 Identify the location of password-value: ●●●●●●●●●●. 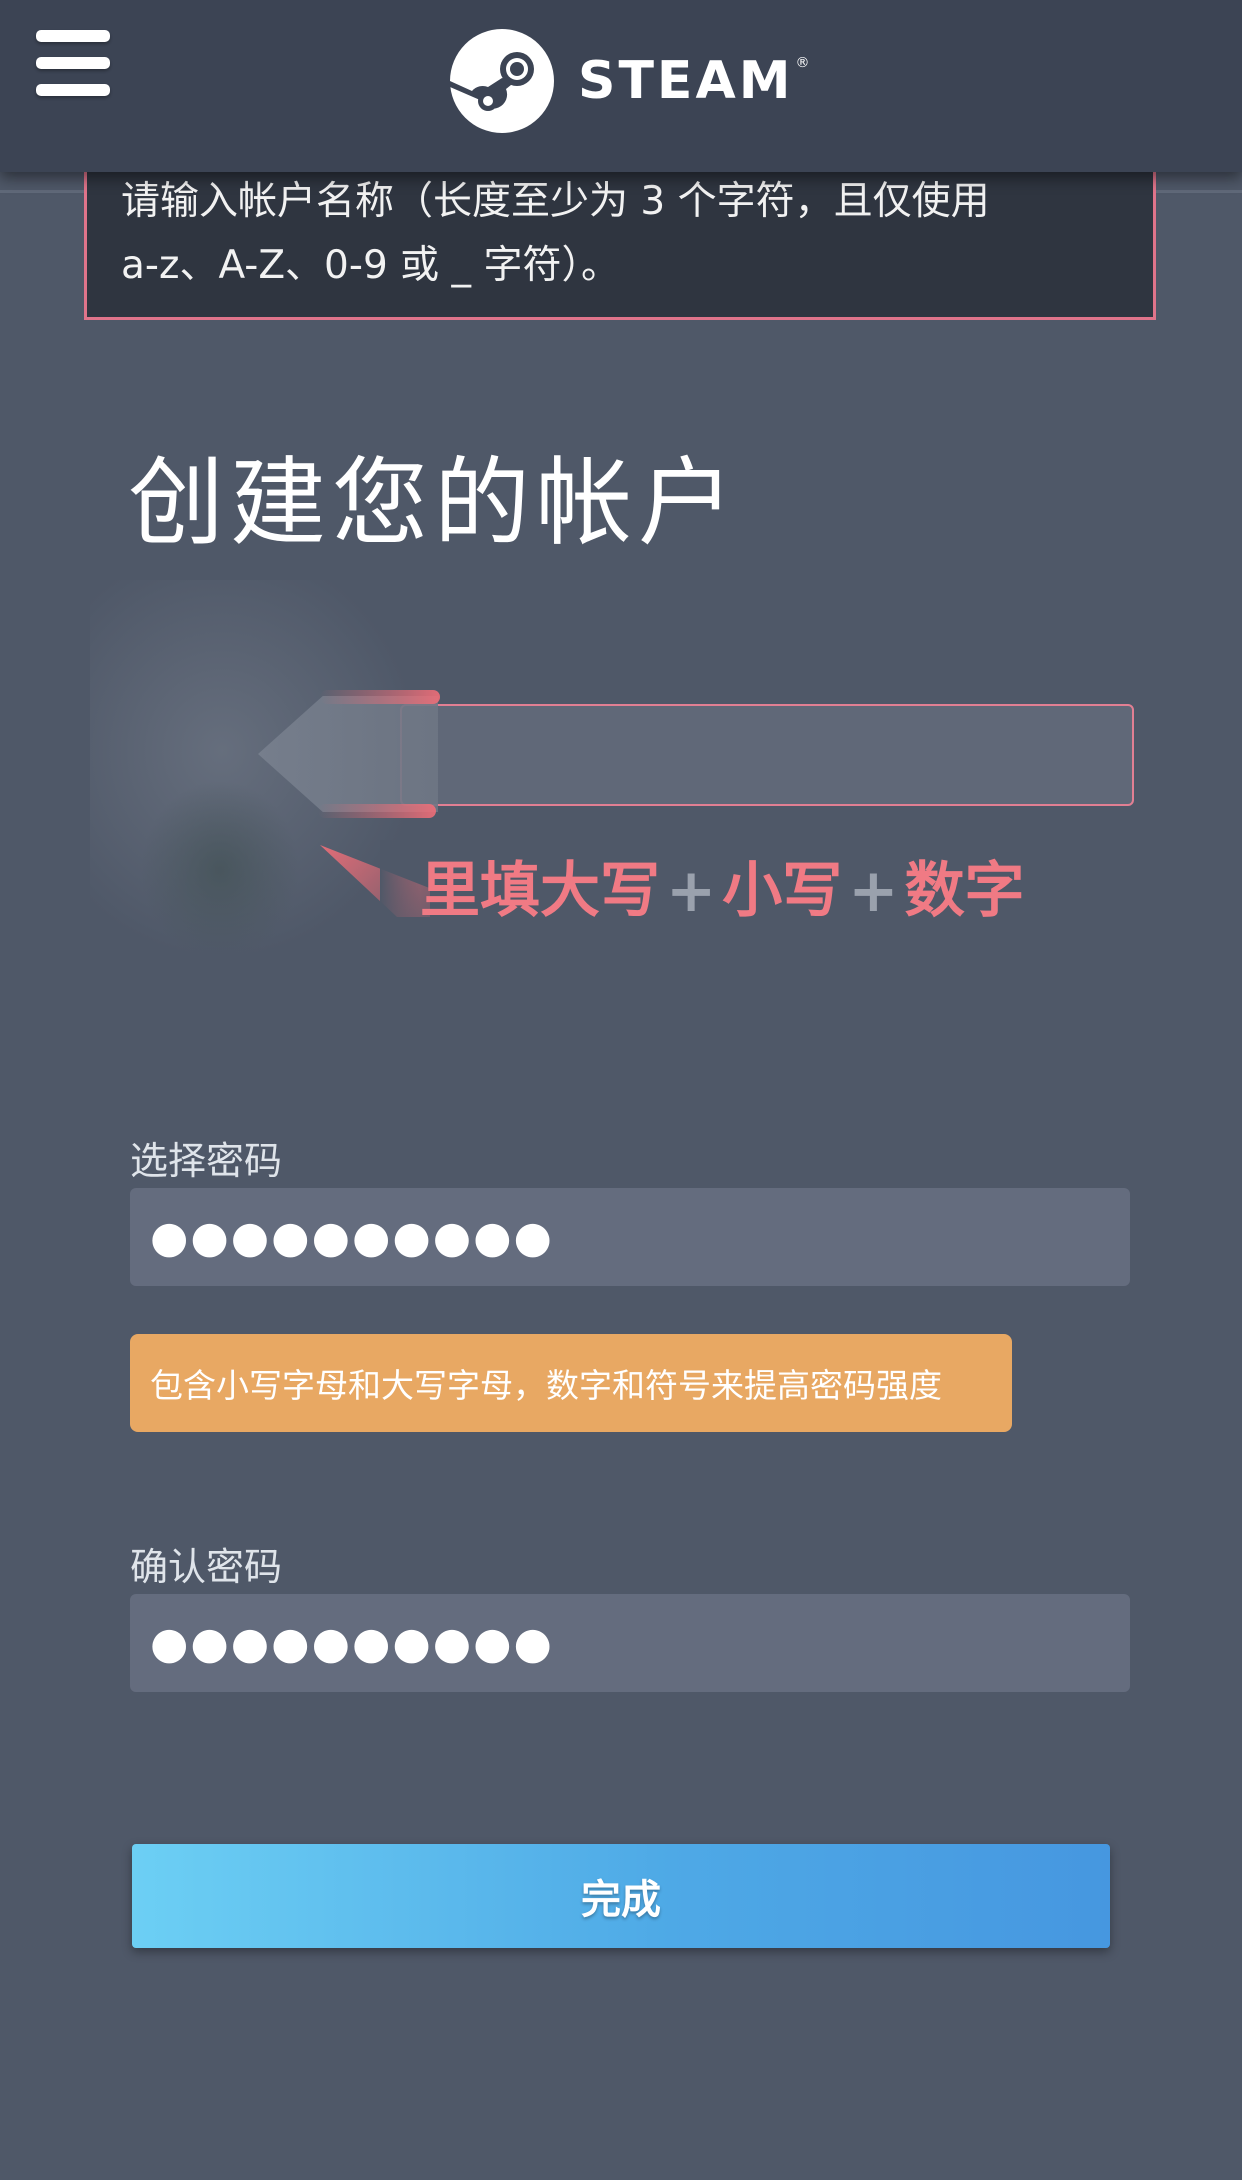
(352, 1237).